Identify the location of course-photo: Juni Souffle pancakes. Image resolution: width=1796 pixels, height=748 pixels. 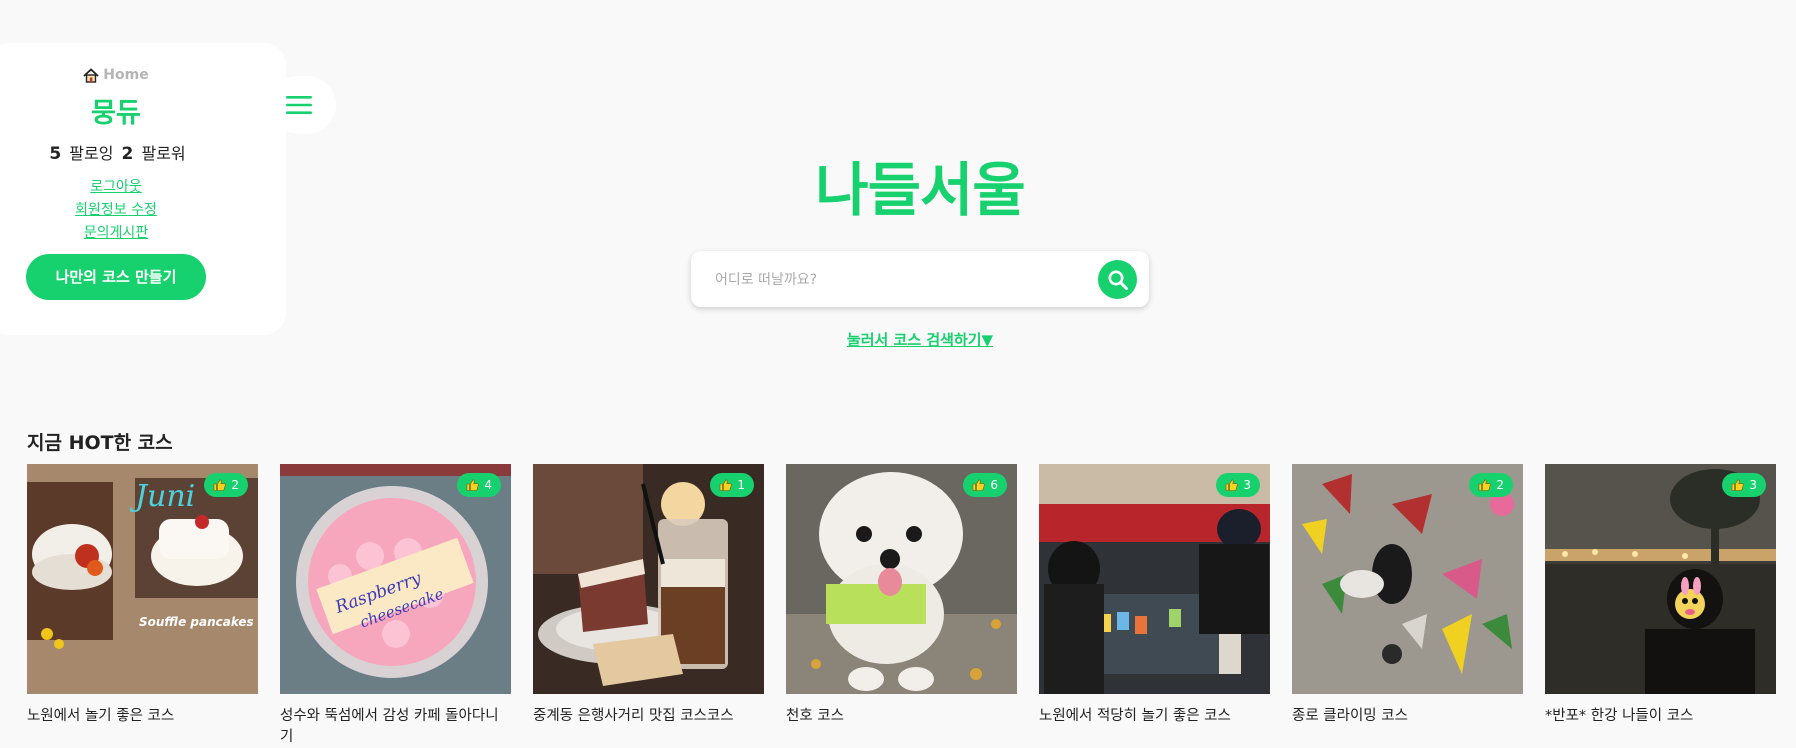
(142, 579).